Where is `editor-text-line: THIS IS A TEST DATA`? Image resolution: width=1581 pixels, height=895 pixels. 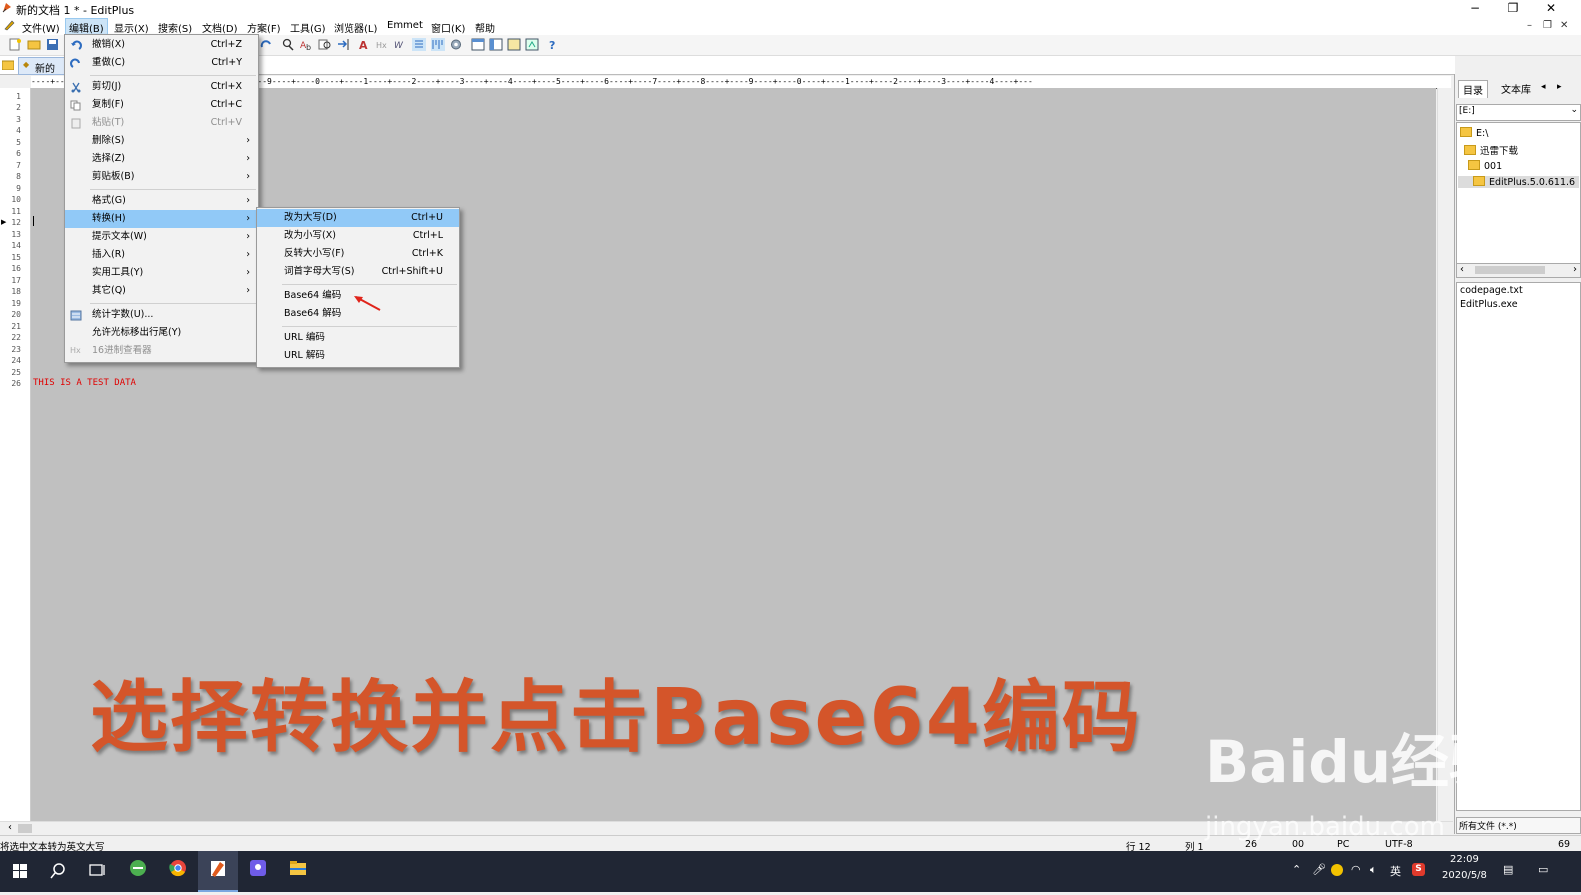 editor-text-line: THIS IS A TEST DATA is located at coordinates (84, 383).